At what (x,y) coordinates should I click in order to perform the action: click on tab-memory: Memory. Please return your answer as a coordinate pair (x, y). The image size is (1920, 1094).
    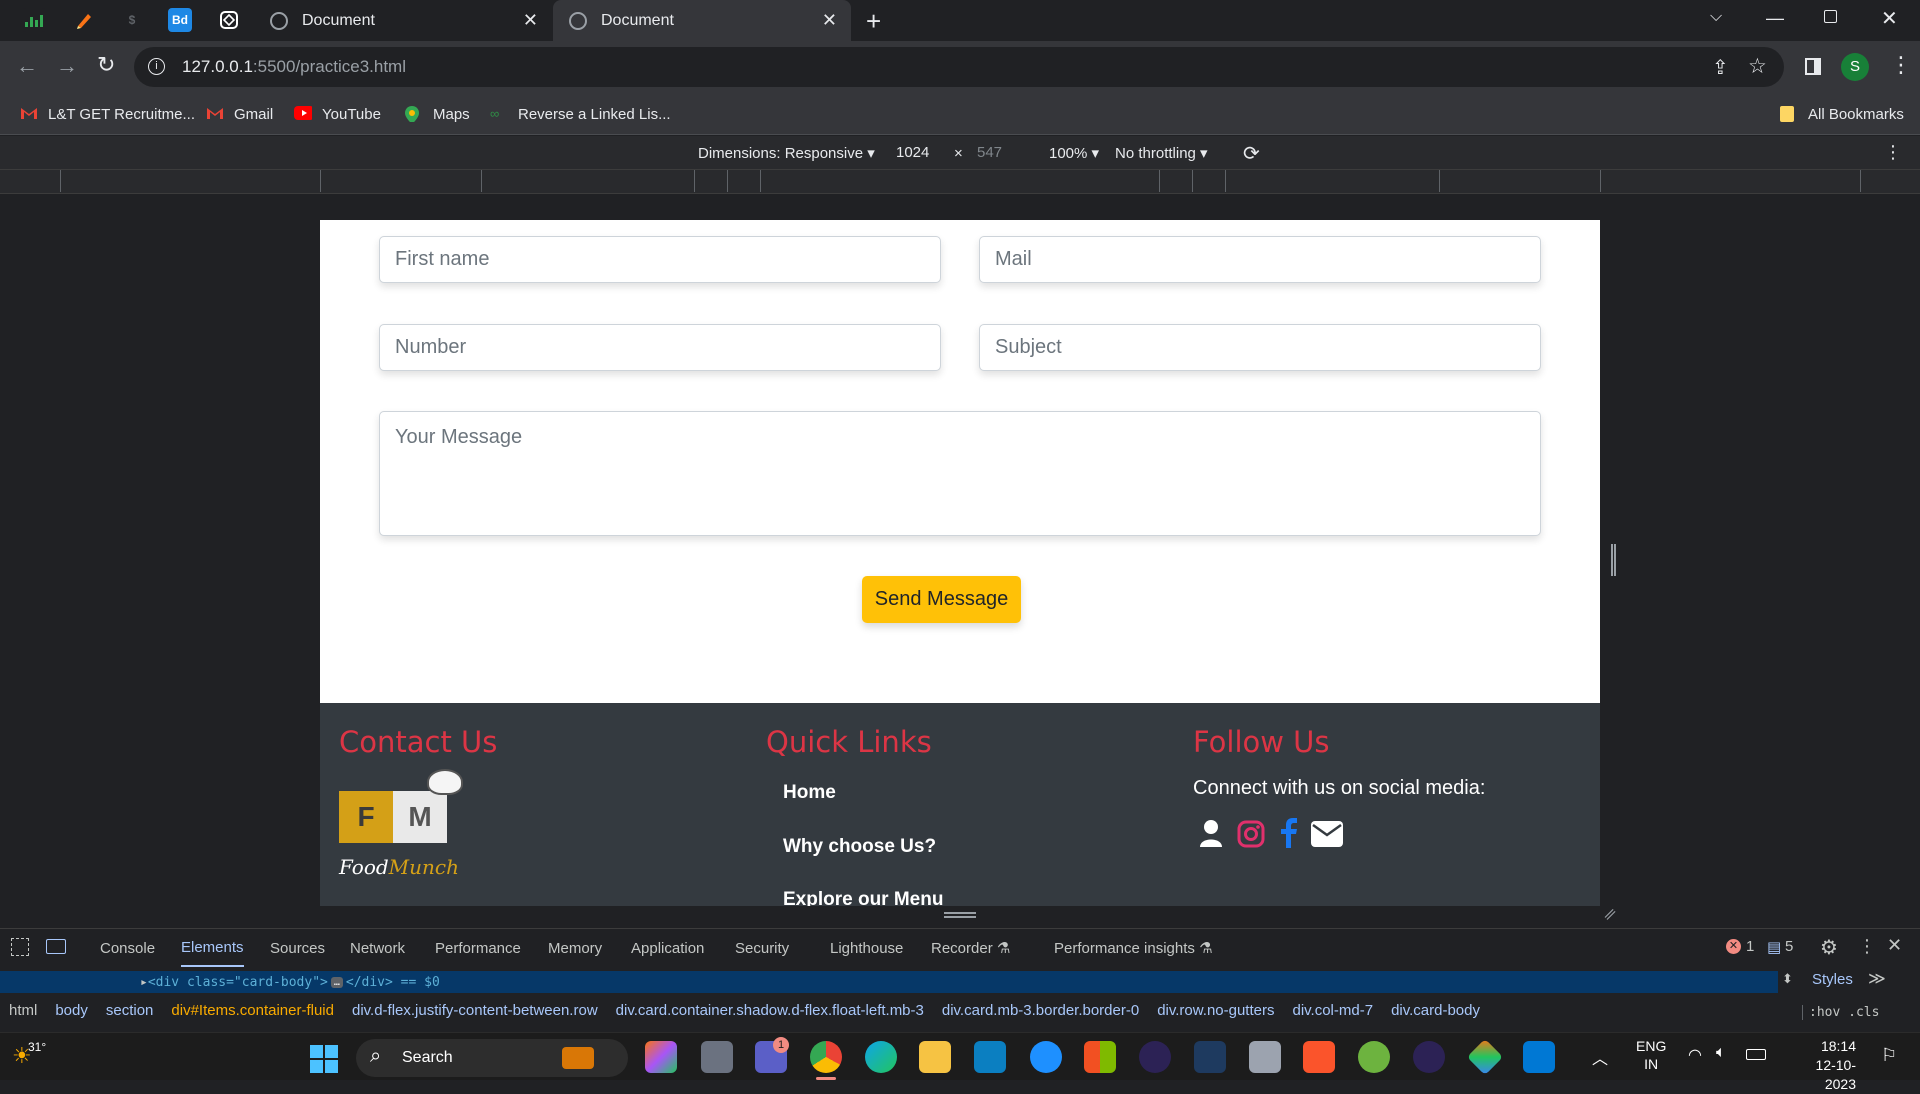
    Looking at the image, I should click on (575, 948).